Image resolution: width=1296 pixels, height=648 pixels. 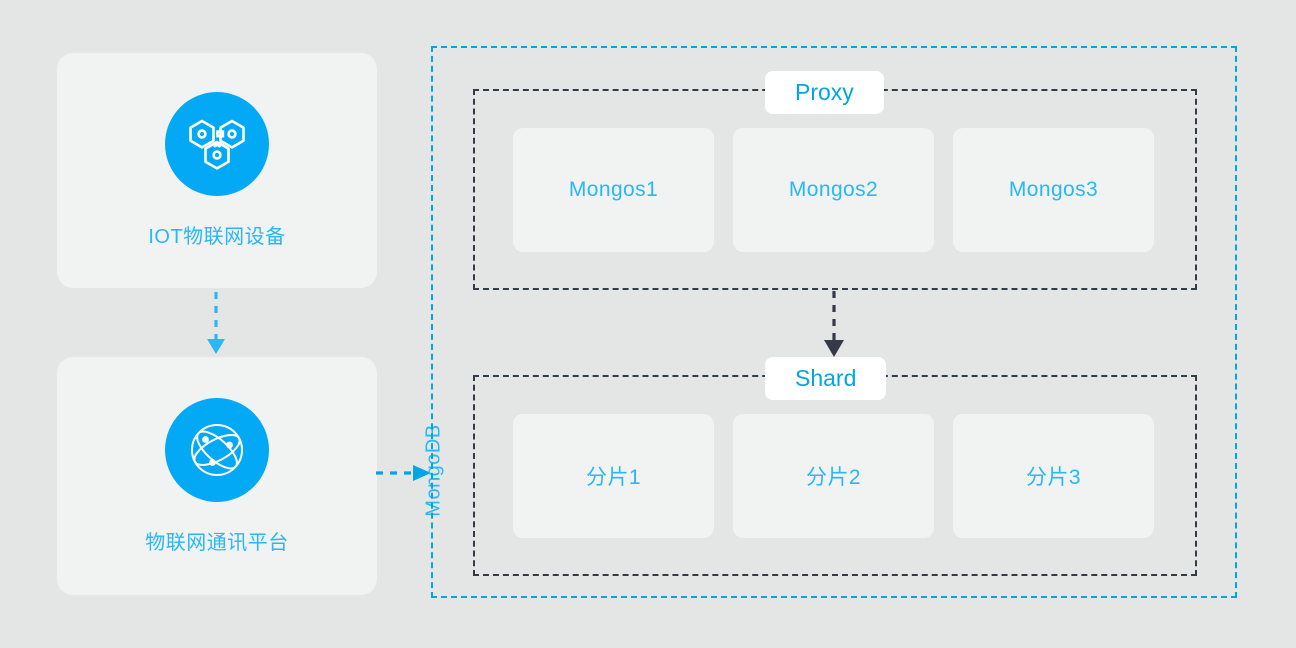 What do you see at coordinates (613, 476) in the screenshot?
I see `node-box-shard1: 分片1` at bounding box center [613, 476].